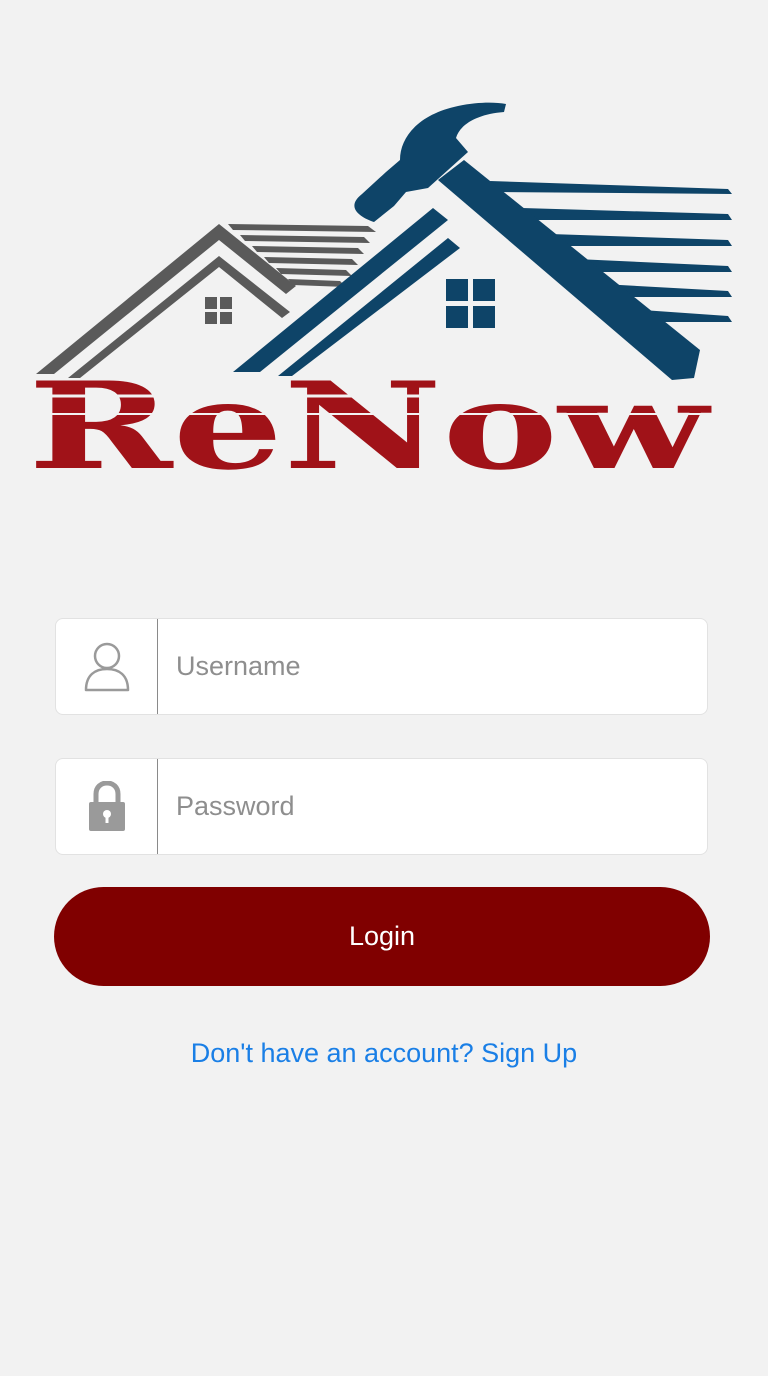  What do you see at coordinates (384, 1053) in the screenshot?
I see `signup-link: Don't have an account? Sign Up` at bounding box center [384, 1053].